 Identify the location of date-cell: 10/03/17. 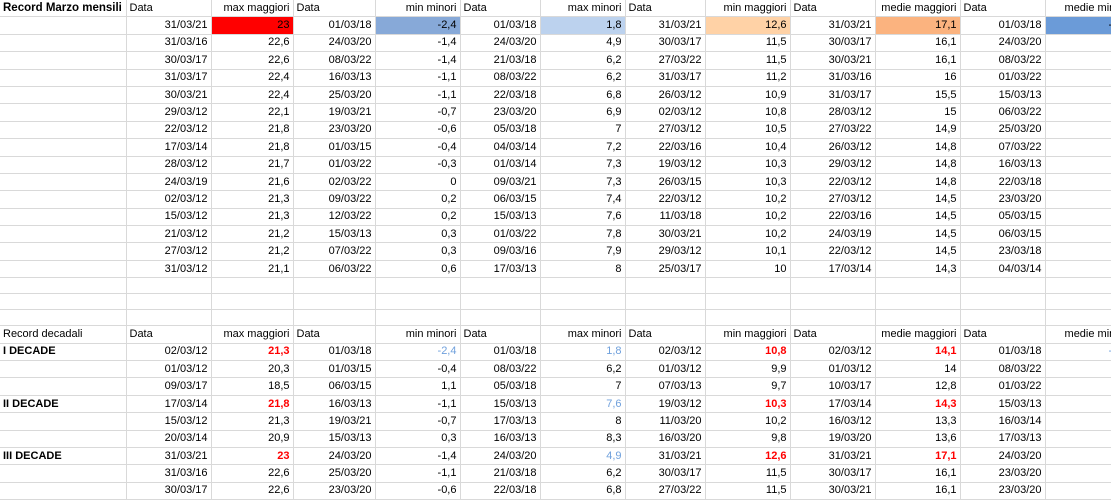
(833, 386).